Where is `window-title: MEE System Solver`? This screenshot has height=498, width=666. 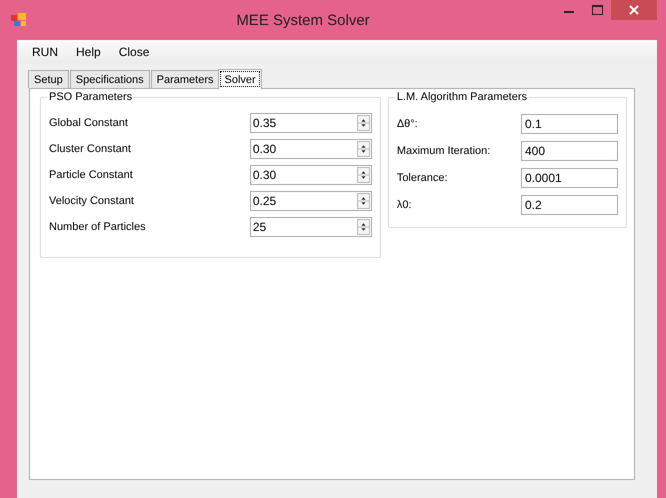
window-title: MEE System Solver is located at coordinates (303, 20).